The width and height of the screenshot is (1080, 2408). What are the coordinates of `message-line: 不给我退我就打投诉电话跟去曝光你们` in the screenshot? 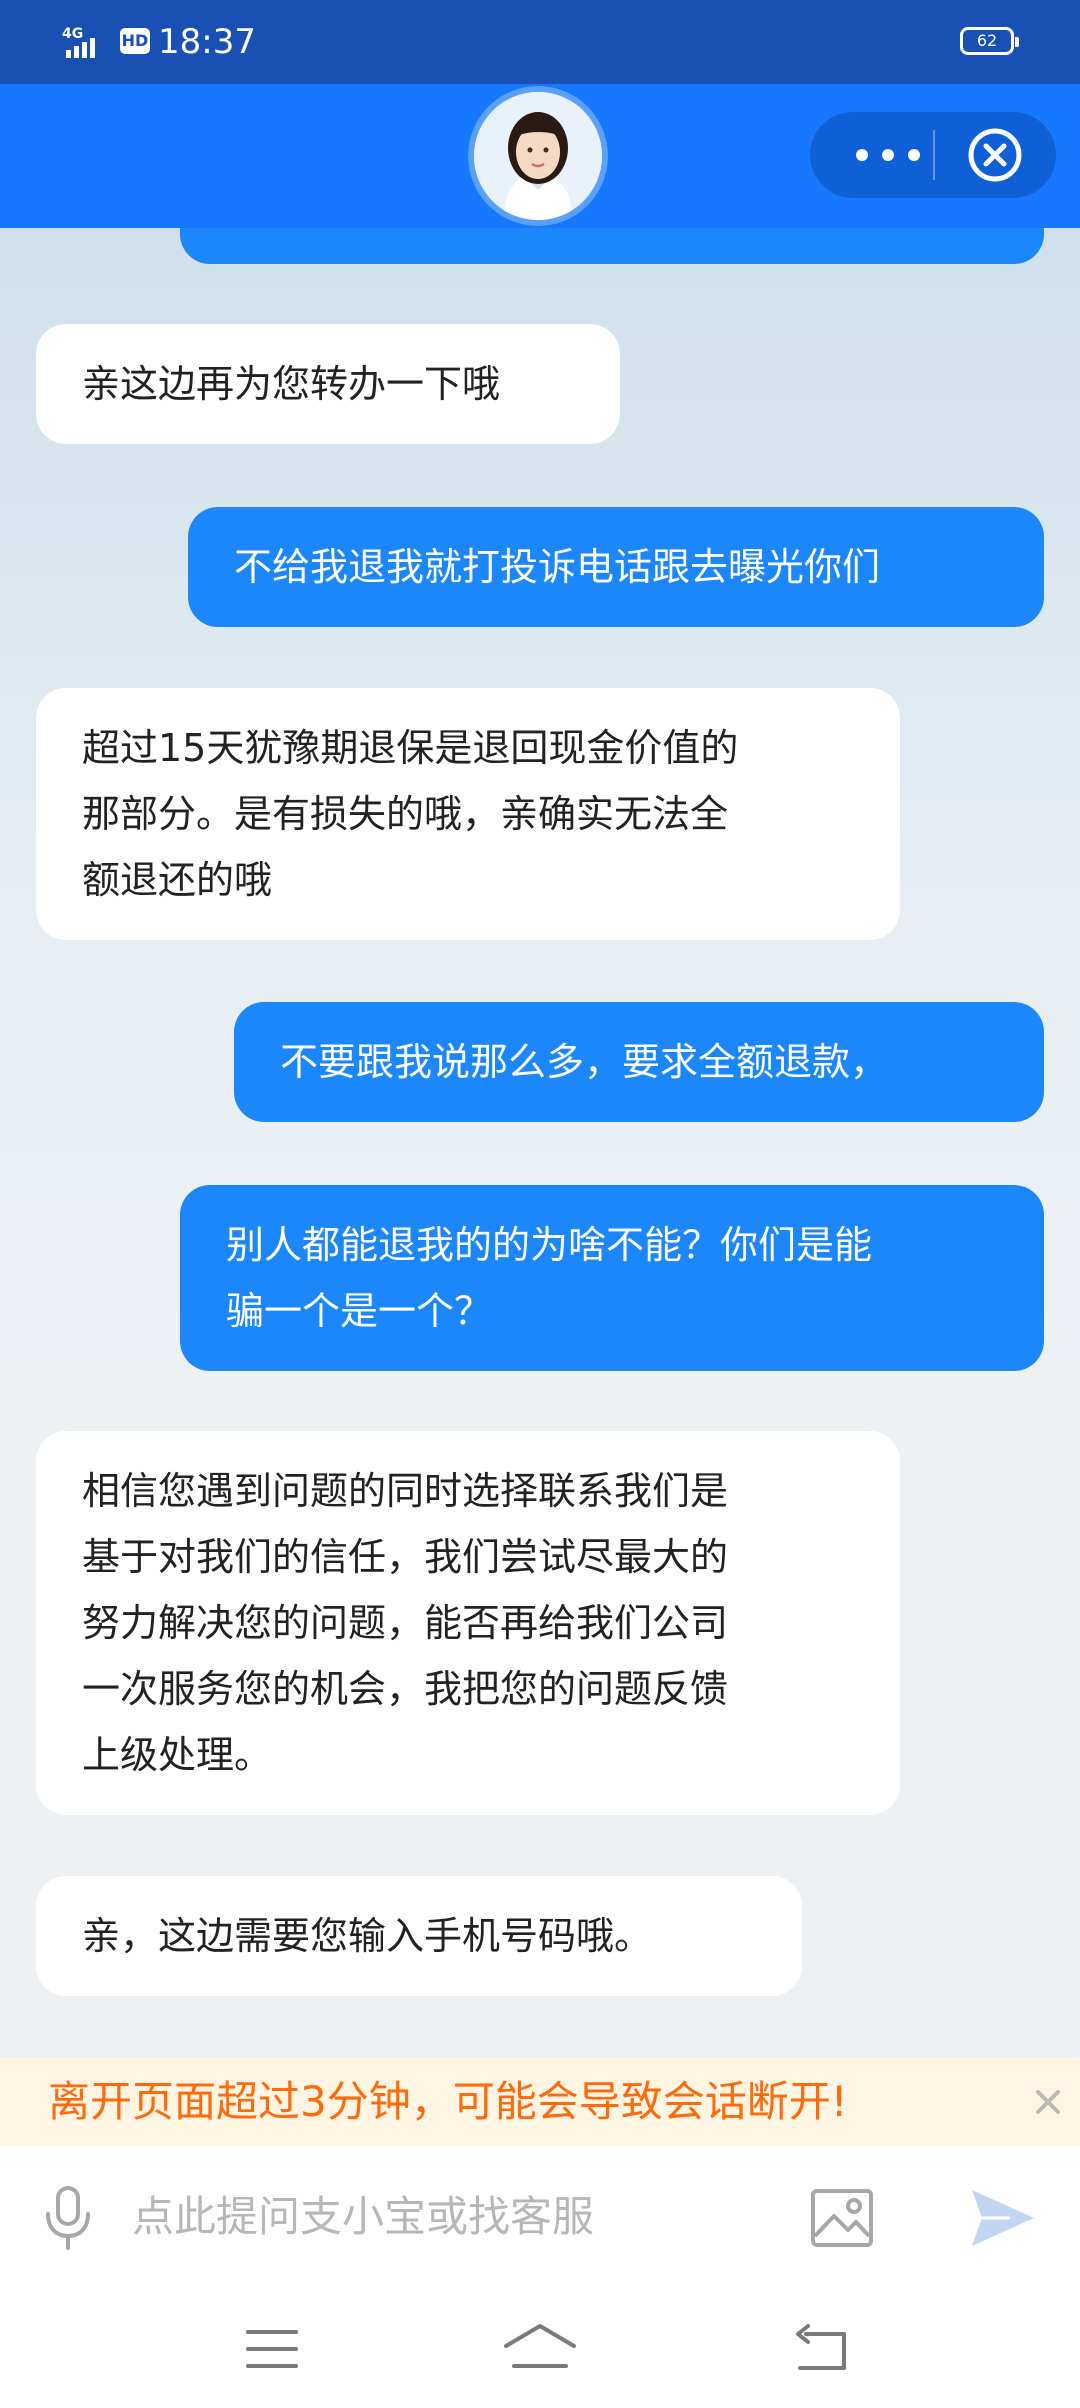 It's located at (557, 567).